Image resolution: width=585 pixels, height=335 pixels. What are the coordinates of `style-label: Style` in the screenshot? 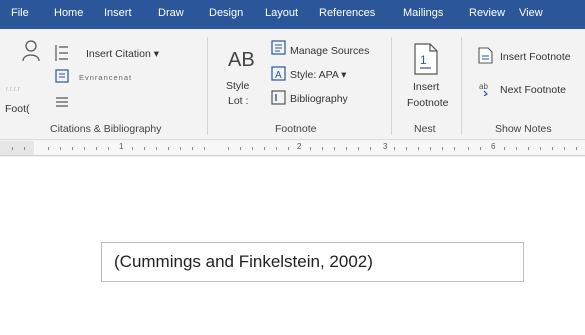 It's located at (237, 86).